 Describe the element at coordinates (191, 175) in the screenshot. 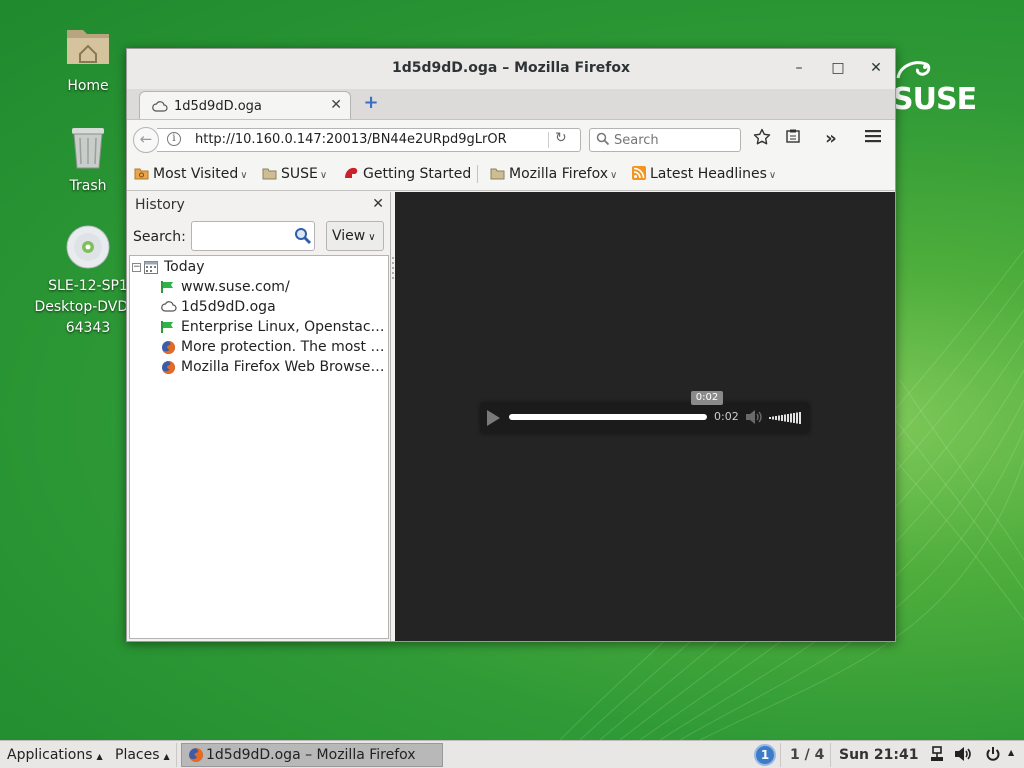

I see `bookmark-most-visited: Most Visited ∨` at that location.